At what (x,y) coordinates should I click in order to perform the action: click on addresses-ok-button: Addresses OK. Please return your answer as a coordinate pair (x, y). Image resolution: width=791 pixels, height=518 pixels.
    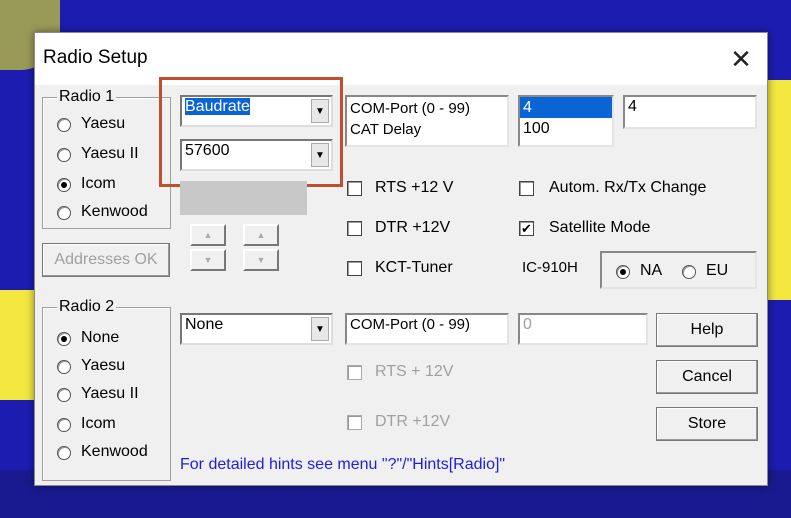
    Looking at the image, I should click on (106, 260).